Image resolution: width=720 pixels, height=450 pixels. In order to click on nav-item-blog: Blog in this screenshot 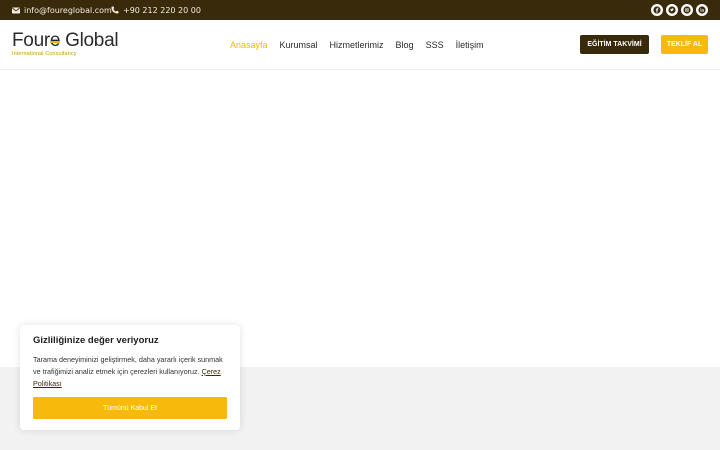, I will do `click(405, 45)`.